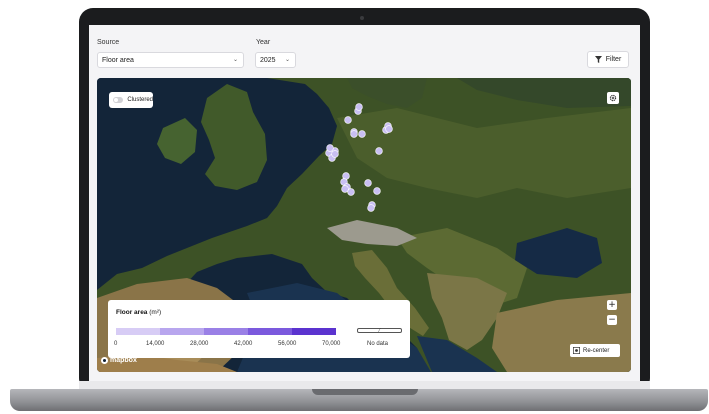 The height and width of the screenshot is (414, 709). What do you see at coordinates (612, 305) in the screenshot?
I see `zoom-in-button: +` at bounding box center [612, 305].